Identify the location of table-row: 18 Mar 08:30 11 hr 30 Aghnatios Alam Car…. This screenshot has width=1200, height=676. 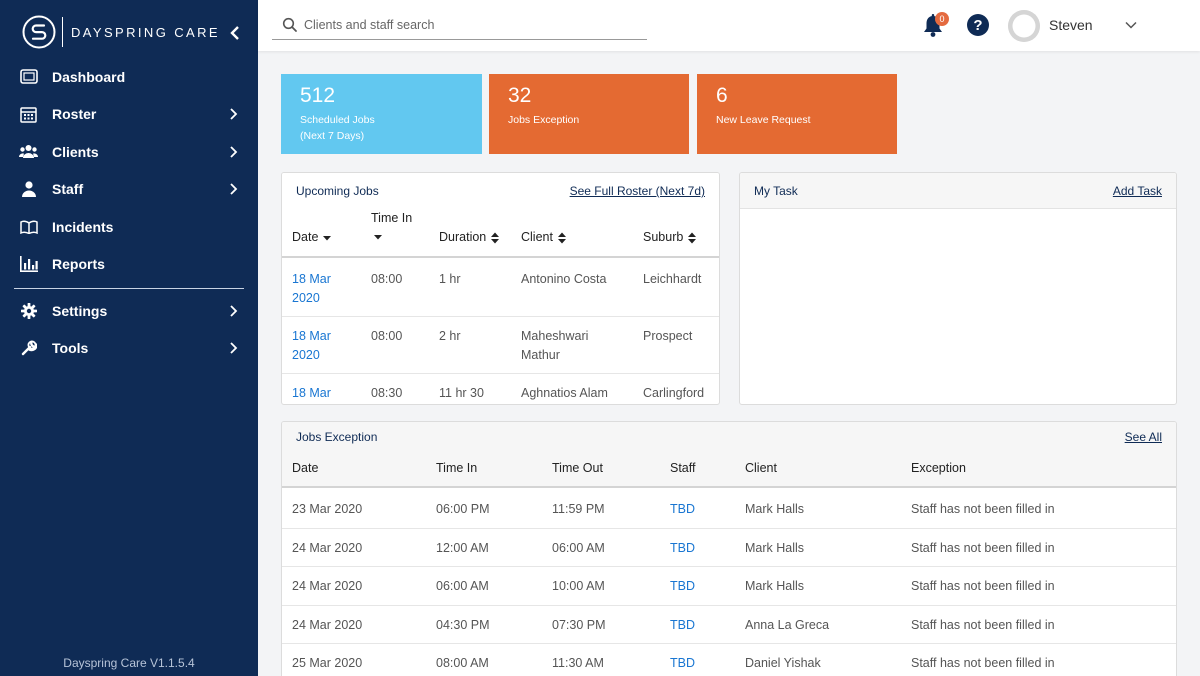
(500, 389).